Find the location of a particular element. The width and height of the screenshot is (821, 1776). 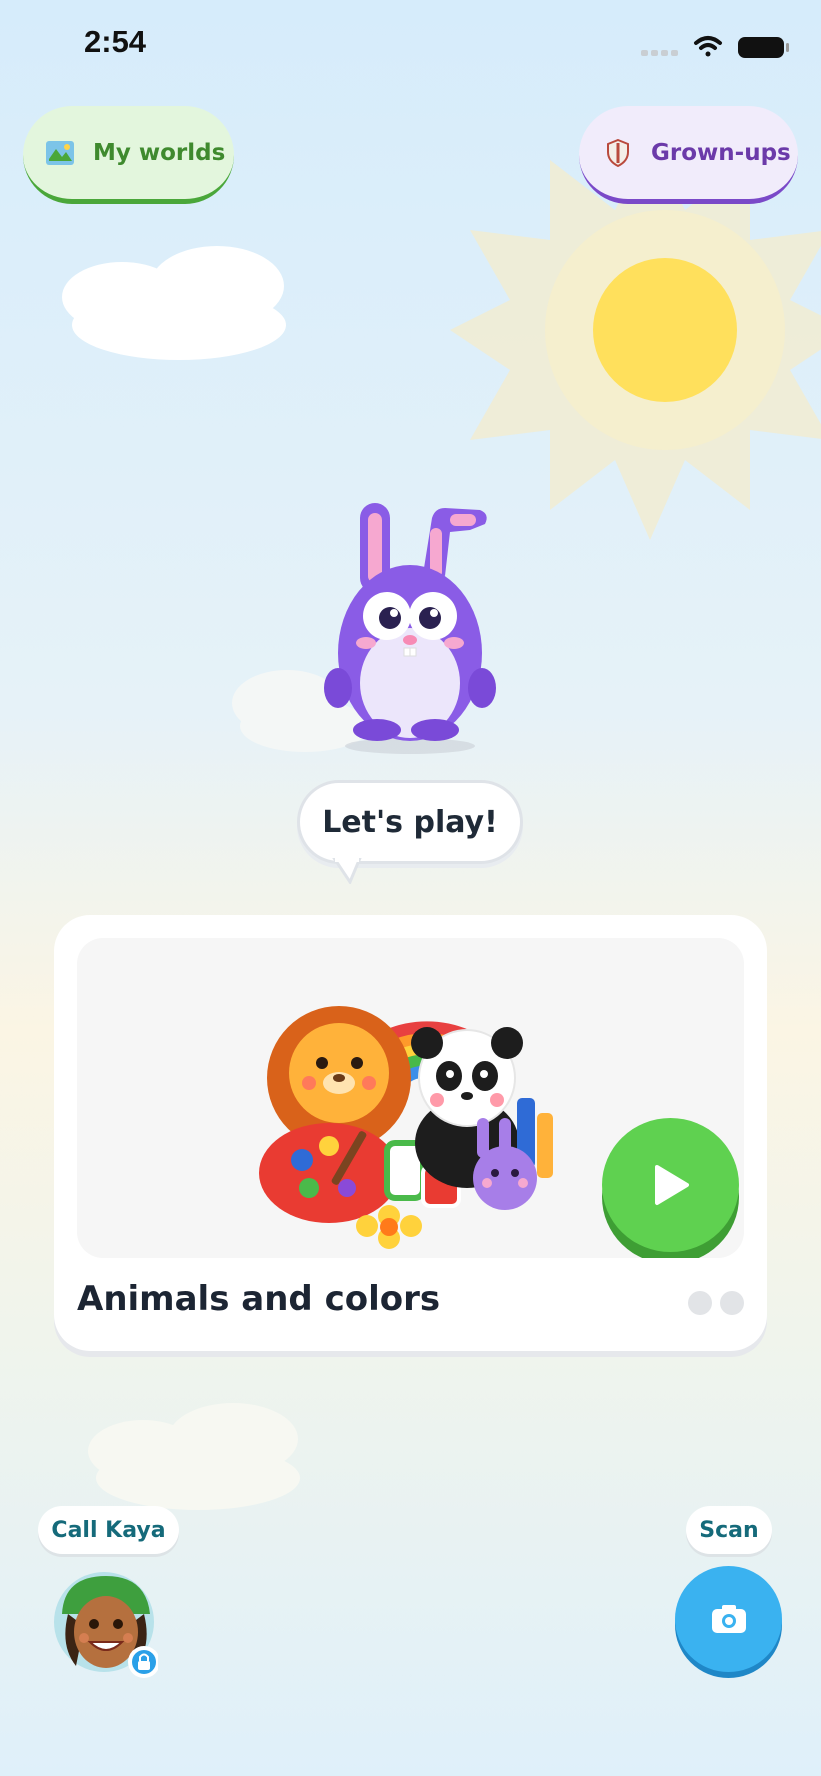

shield-icon is located at coordinates (618, 153).